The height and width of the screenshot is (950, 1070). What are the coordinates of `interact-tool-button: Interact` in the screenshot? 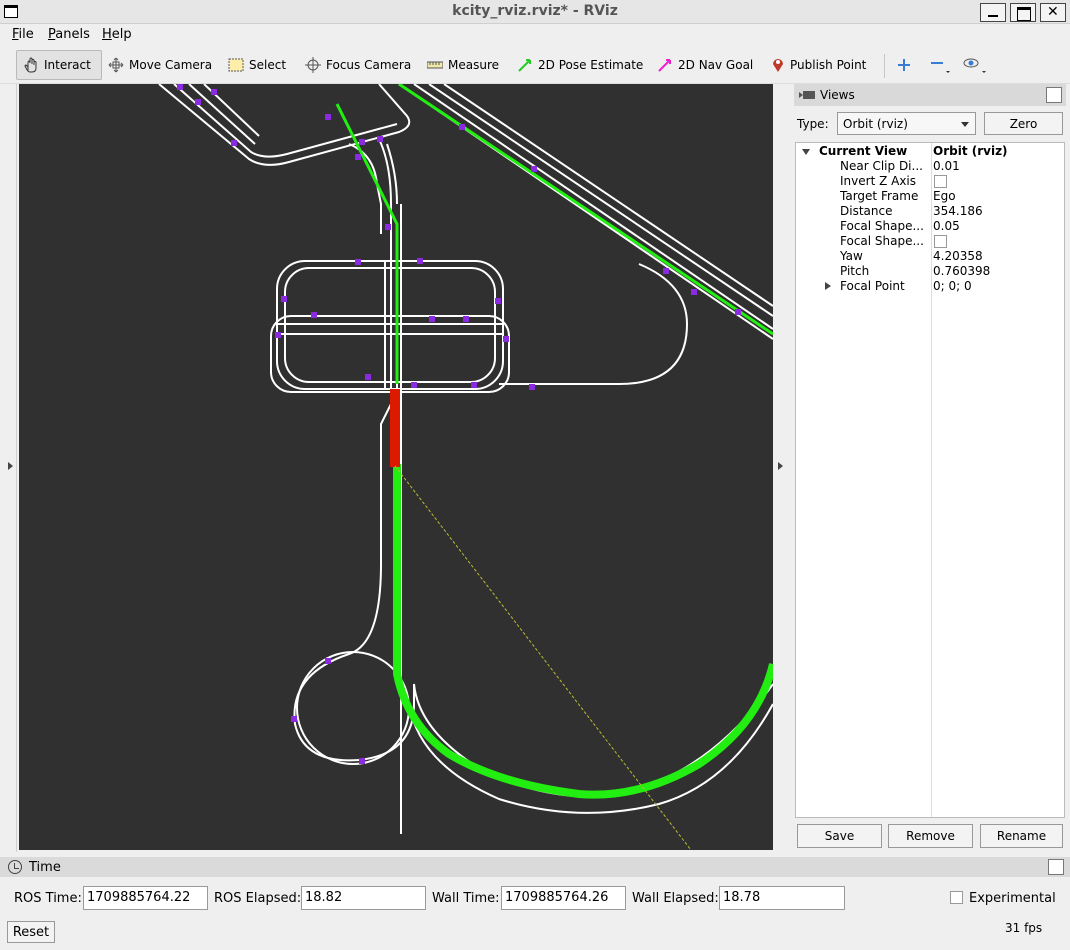 It's located at (59, 65).